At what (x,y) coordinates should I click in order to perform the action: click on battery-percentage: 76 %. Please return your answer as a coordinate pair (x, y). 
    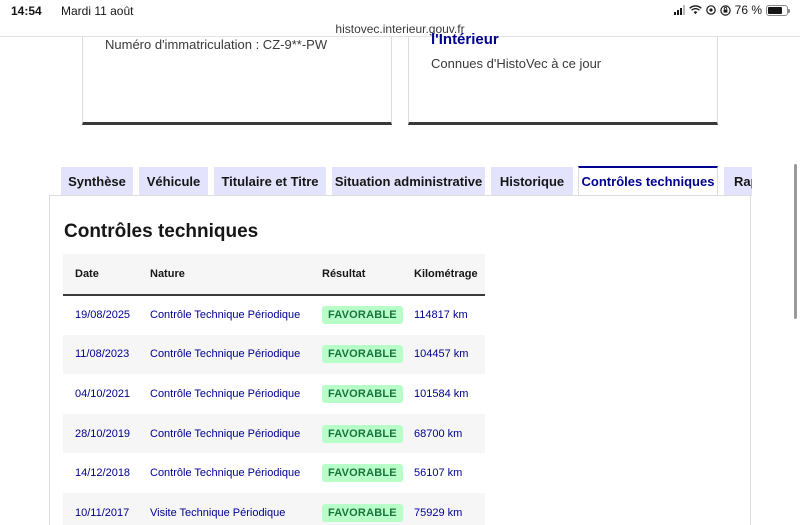
    Looking at the image, I should click on (748, 10).